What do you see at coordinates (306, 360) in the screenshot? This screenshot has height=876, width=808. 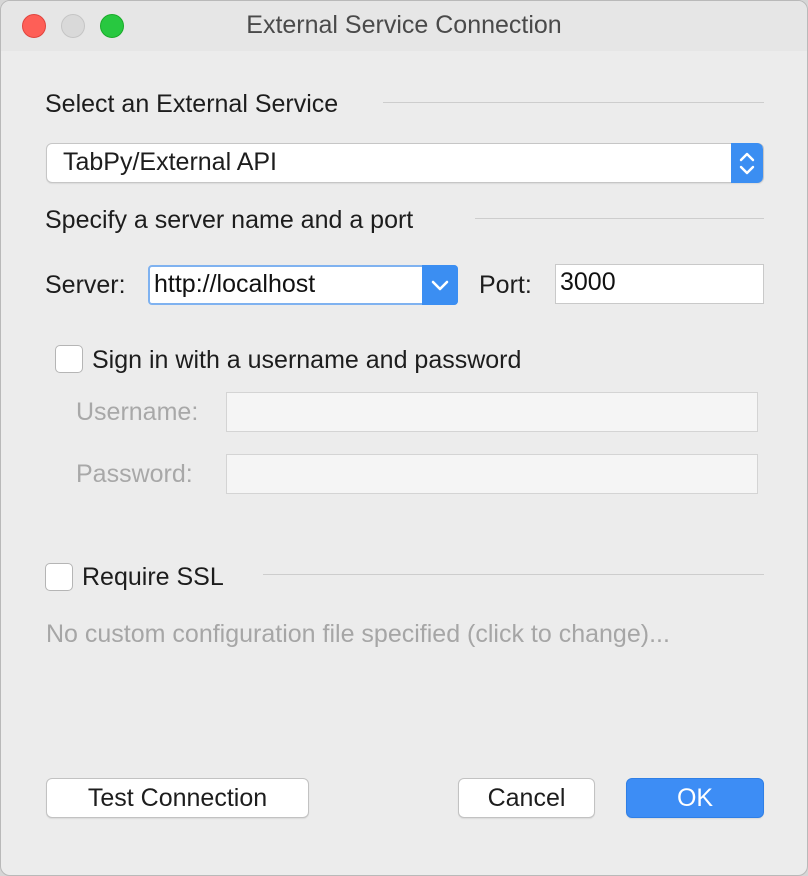 I see `sign-in-checkbox-label: Sign in with a username and password` at bounding box center [306, 360].